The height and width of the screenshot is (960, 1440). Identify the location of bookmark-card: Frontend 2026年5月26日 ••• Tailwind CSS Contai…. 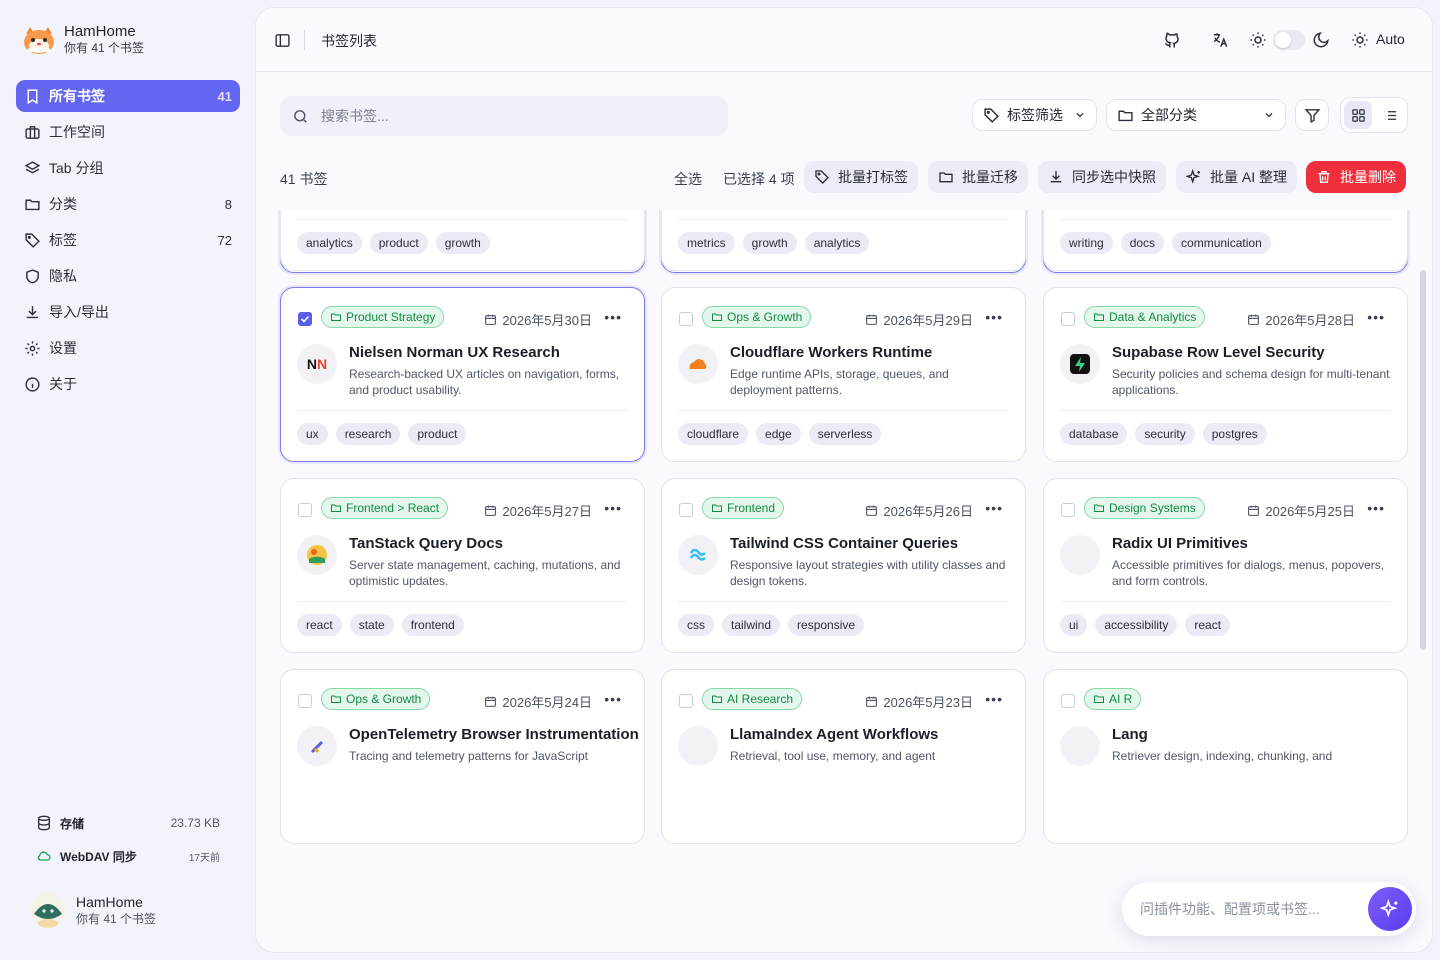
(843, 565).